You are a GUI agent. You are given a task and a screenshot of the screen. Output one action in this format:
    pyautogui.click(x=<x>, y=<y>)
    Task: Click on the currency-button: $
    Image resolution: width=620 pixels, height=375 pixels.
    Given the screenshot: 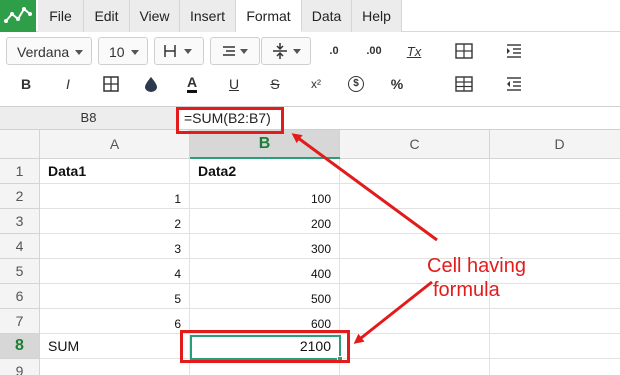 What is the action you would take?
    pyautogui.click(x=356, y=84)
    